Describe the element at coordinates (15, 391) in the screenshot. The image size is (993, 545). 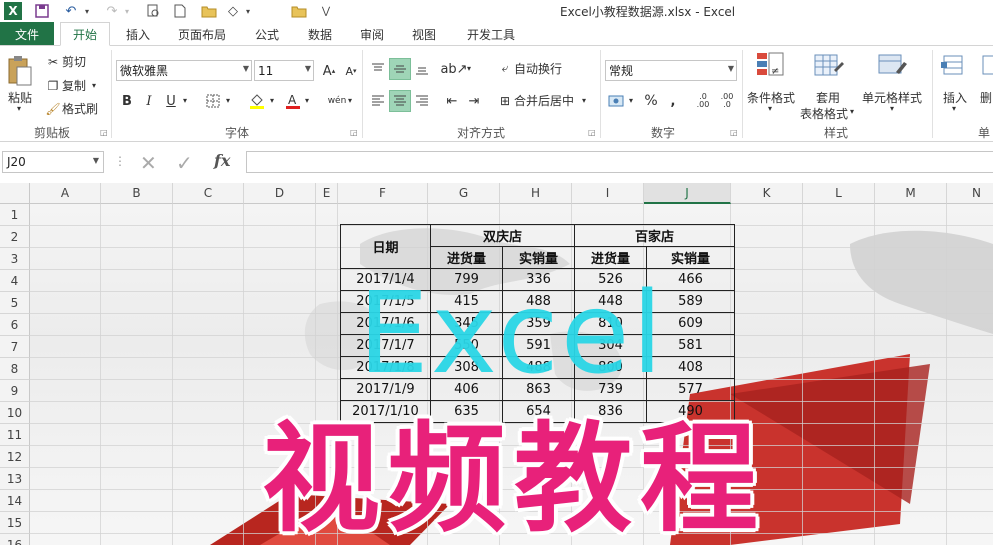
I see `row-header-9: 9` at that location.